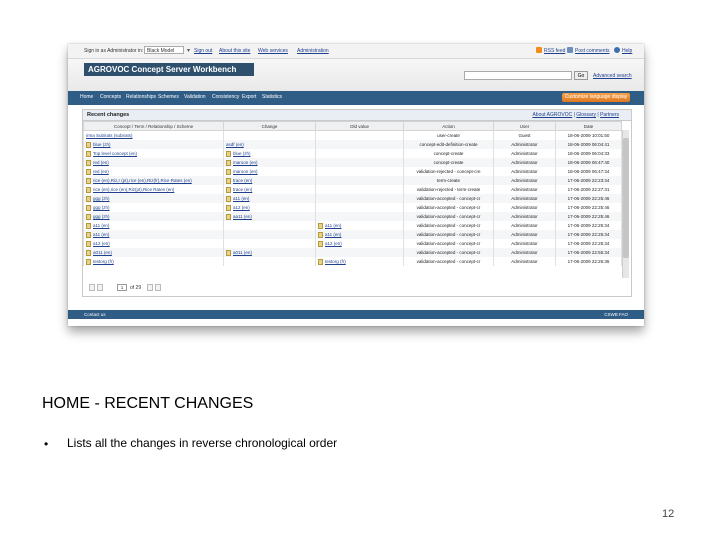 This screenshot has width=720, height=540. Describe the element at coordinates (92, 287) in the screenshot. I see `first-page-button` at that location.